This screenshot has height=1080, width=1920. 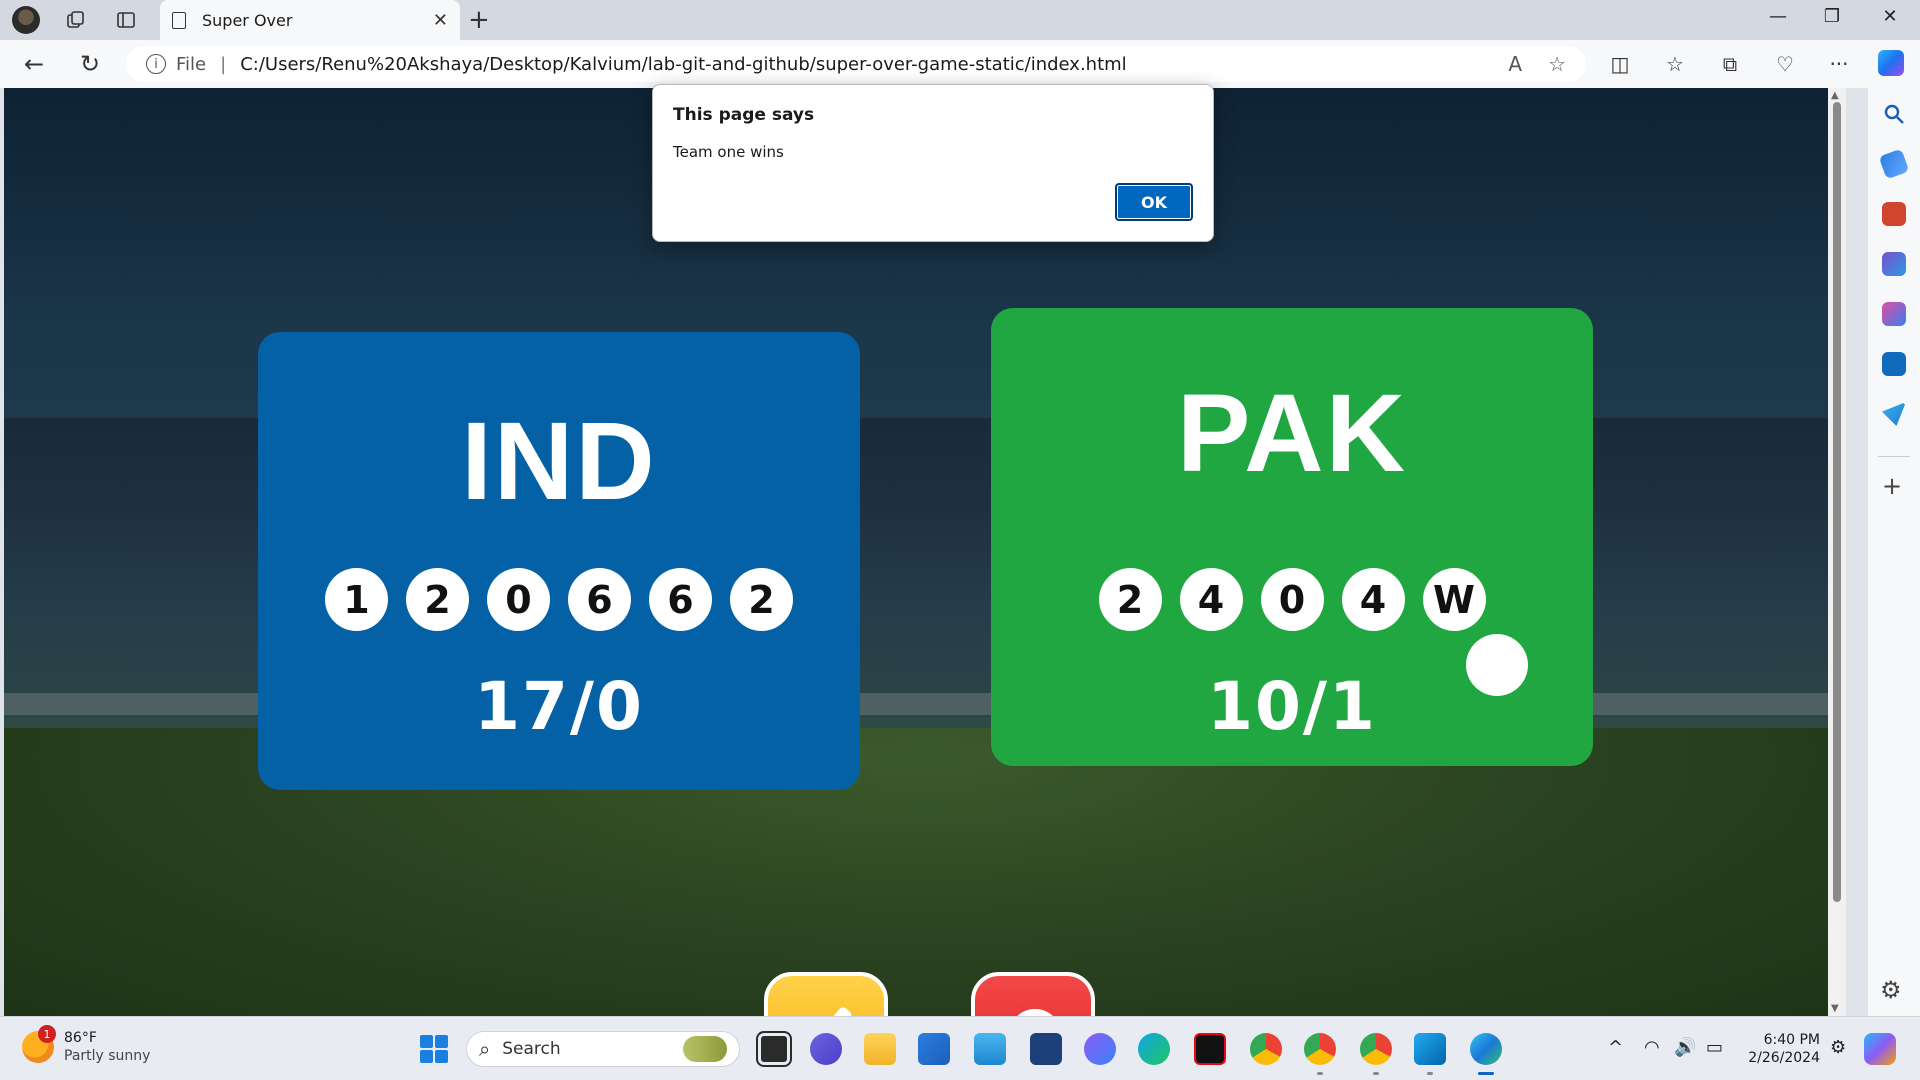 What do you see at coordinates (1835, 95) in the screenshot?
I see `scroll-up-icon: ▲` at bounding box center [1835, 95].